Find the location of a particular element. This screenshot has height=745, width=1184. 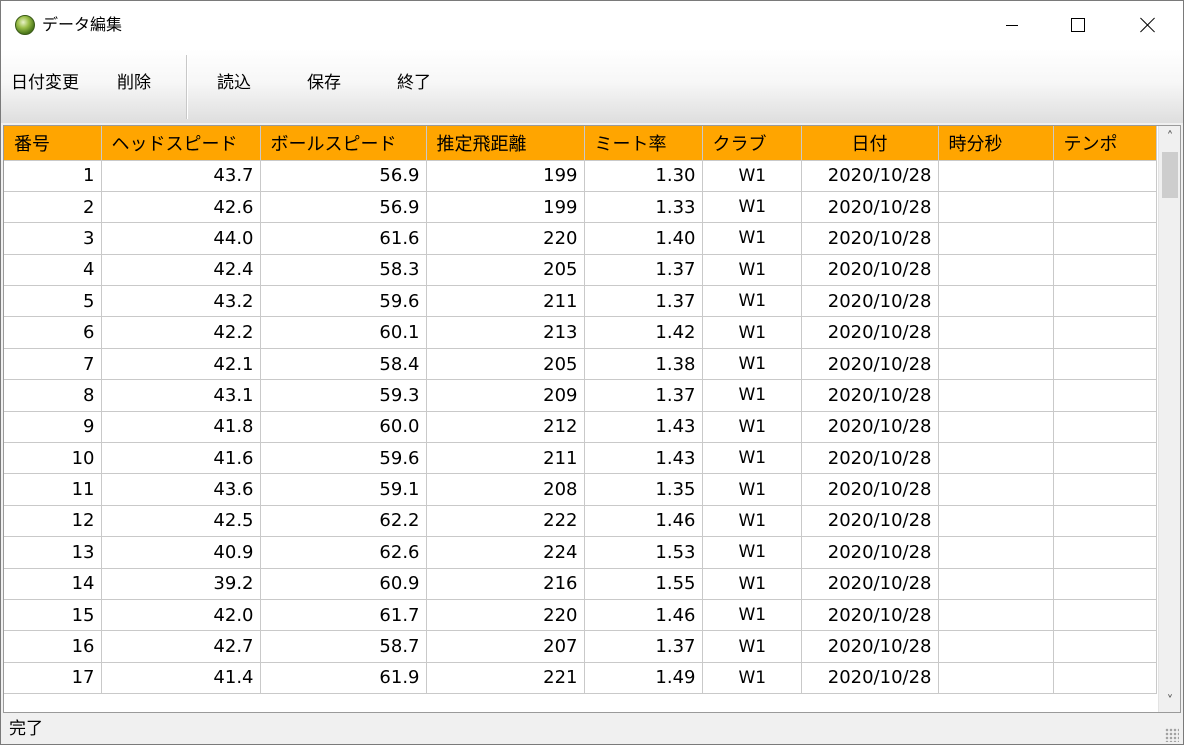

cell-number: 14 is located at coordinates (53, 584).